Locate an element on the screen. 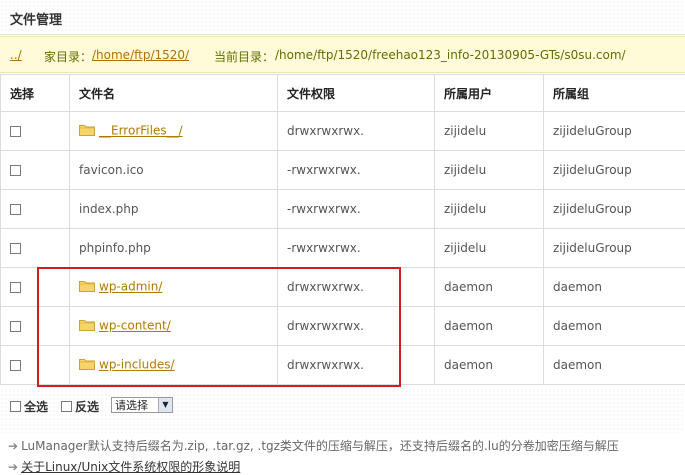 The width and height of the screenshot is (685, 475). current-dir-label: 当前目录： is located at coordinates (244, 57).